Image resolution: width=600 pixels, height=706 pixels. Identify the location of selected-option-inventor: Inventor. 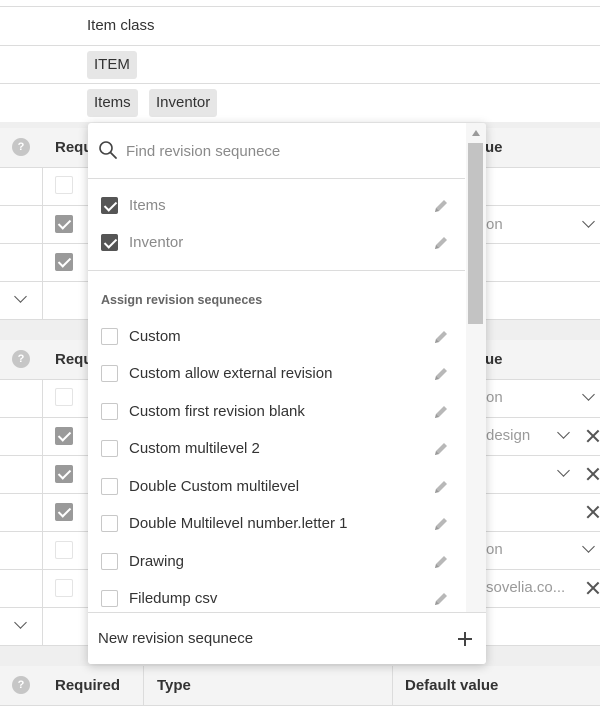
(276, 243).